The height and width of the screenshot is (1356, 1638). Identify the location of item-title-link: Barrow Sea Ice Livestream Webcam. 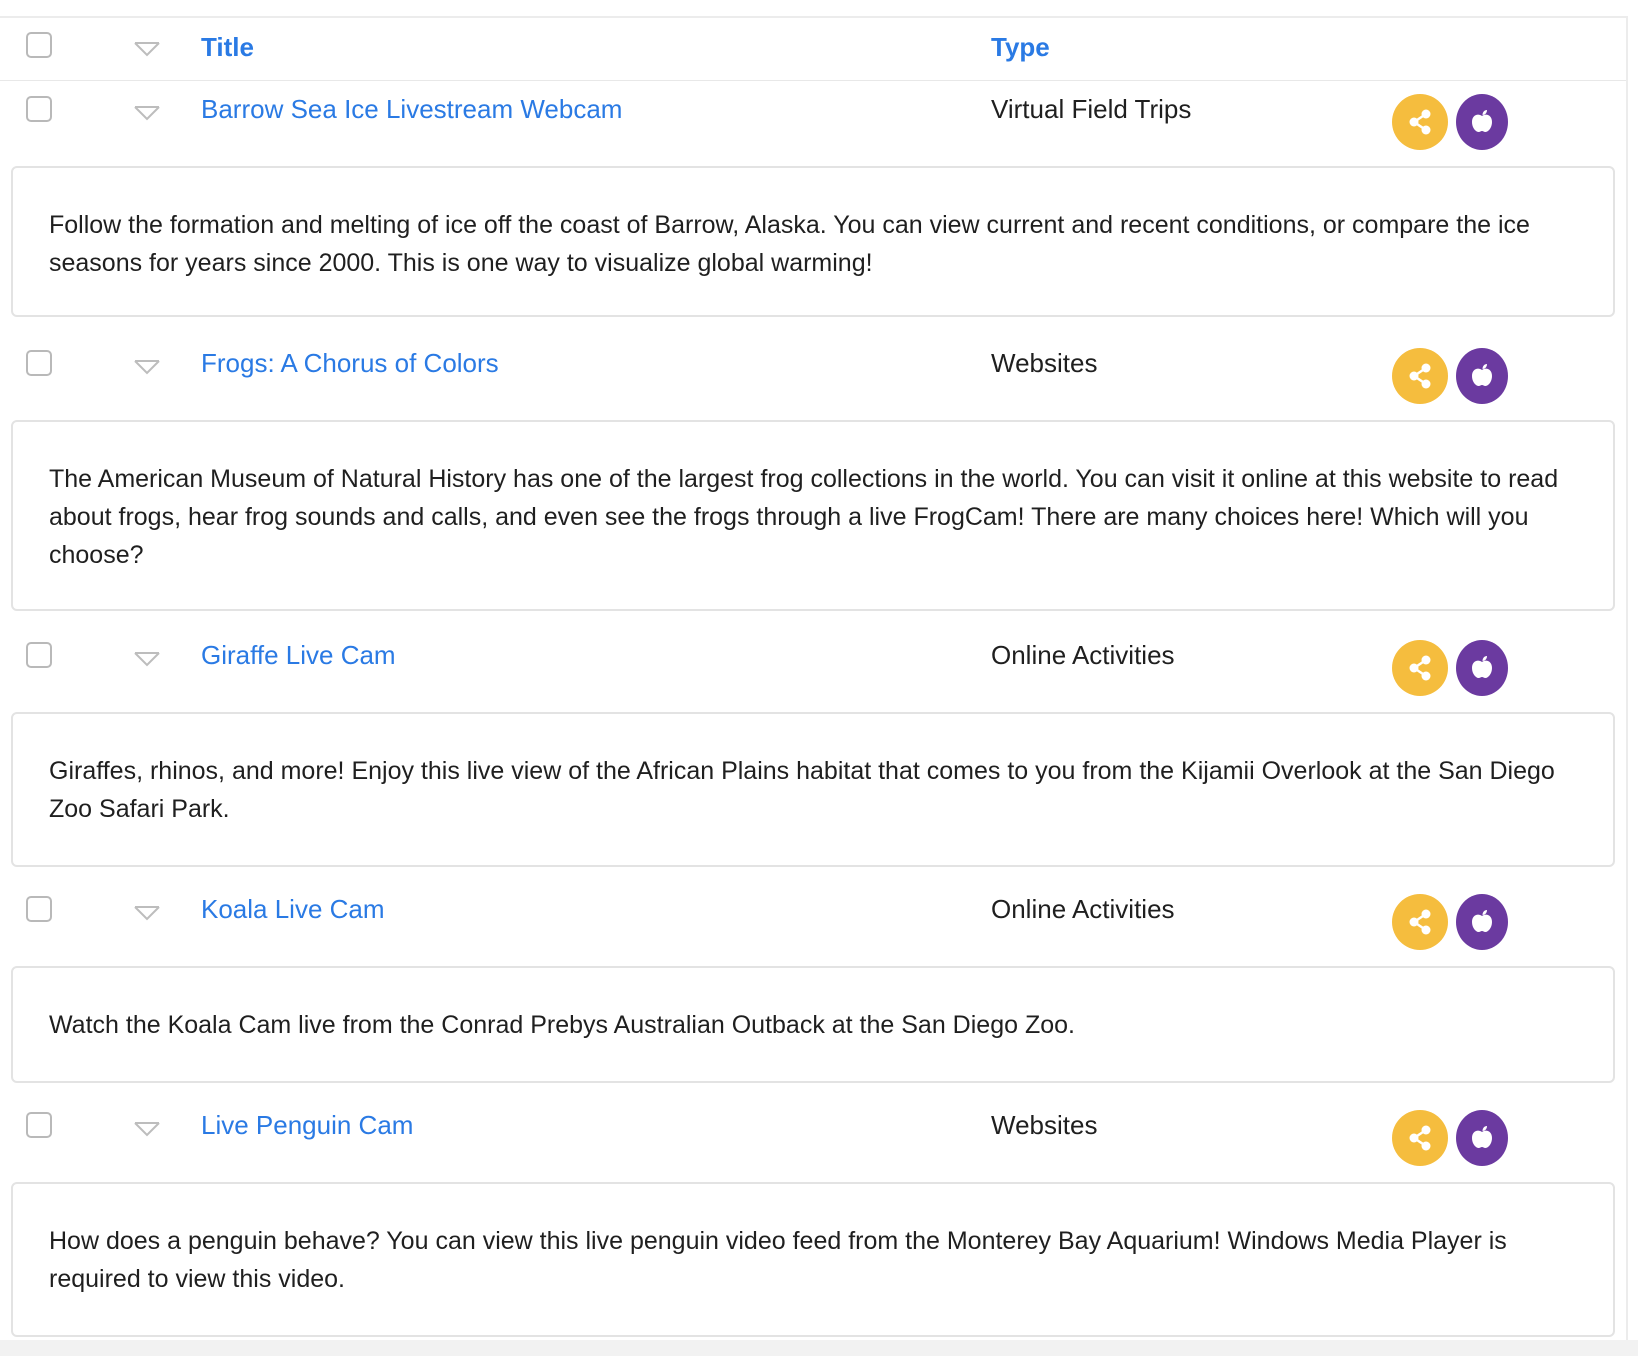
(411, 109).